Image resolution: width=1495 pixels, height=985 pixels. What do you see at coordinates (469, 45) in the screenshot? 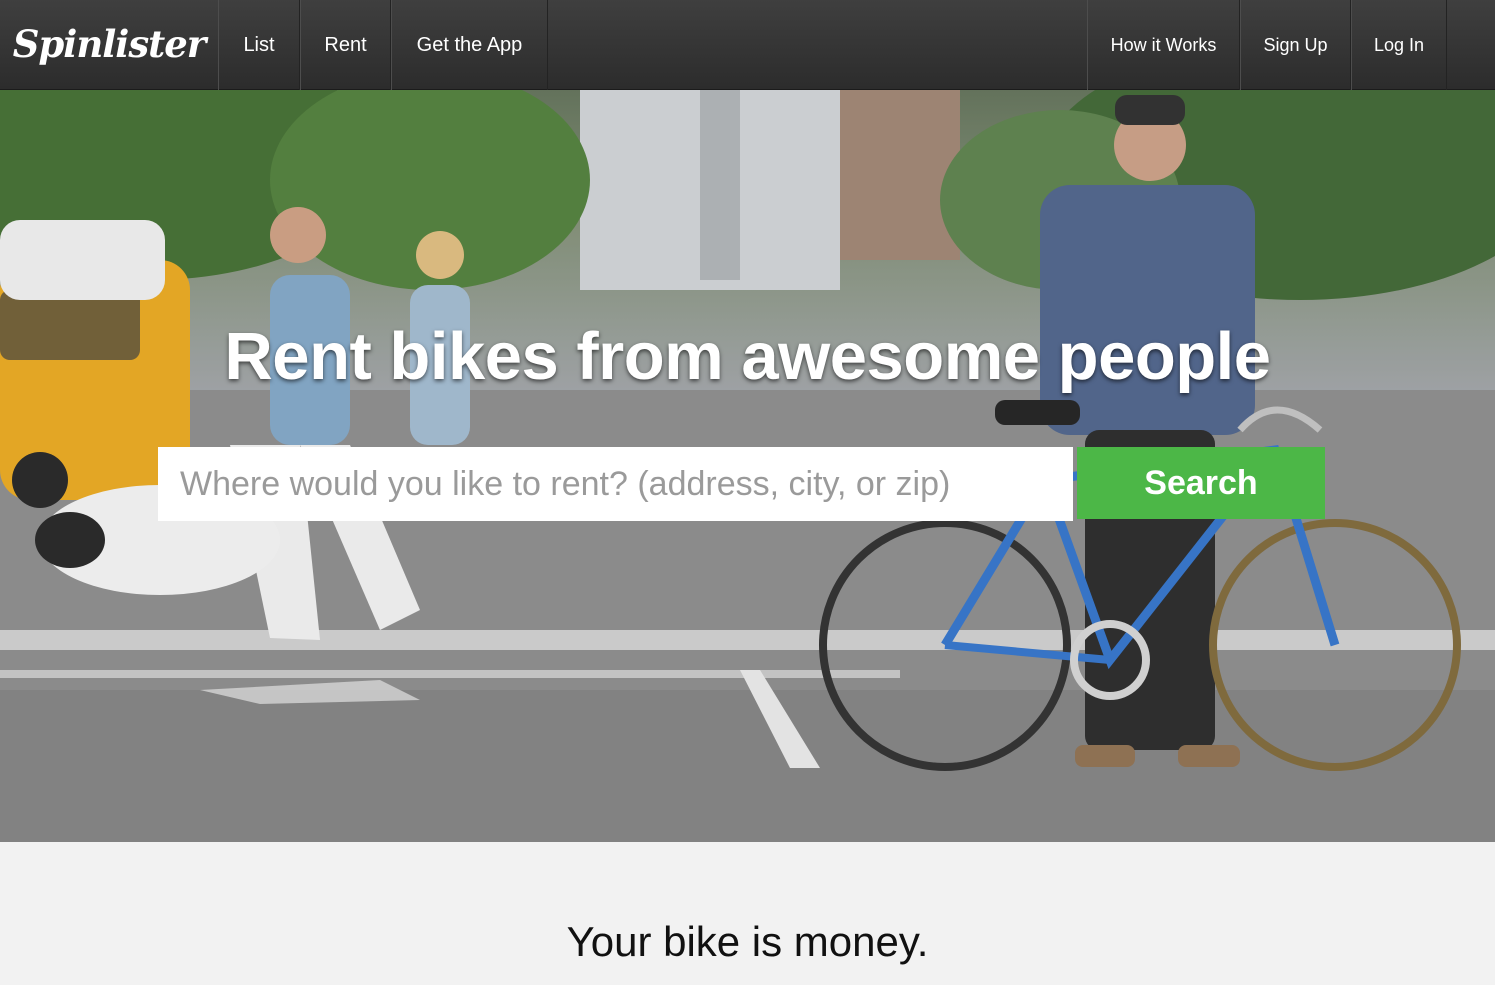
I see `nav-link-get-the-app: Get the App` at bounding box center [469, 45].